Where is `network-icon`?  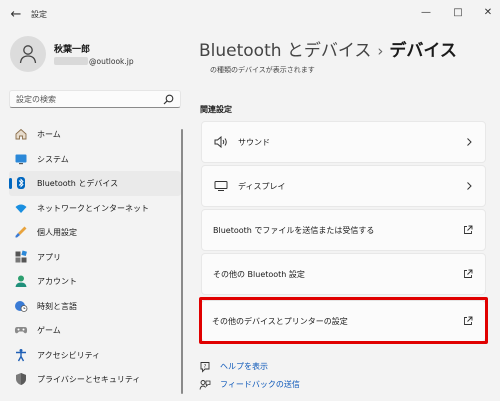
network-icon is located at coordinates (21, 208).